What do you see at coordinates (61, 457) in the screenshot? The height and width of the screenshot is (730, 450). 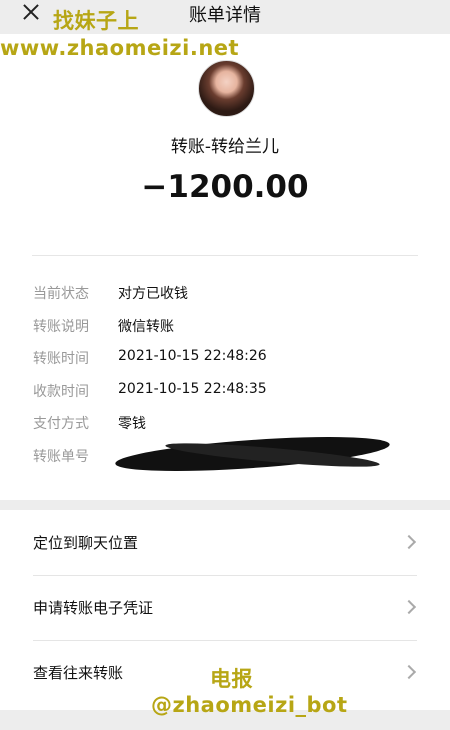 I see `detail-label: 转账单号` at bounding box center [61, 457].